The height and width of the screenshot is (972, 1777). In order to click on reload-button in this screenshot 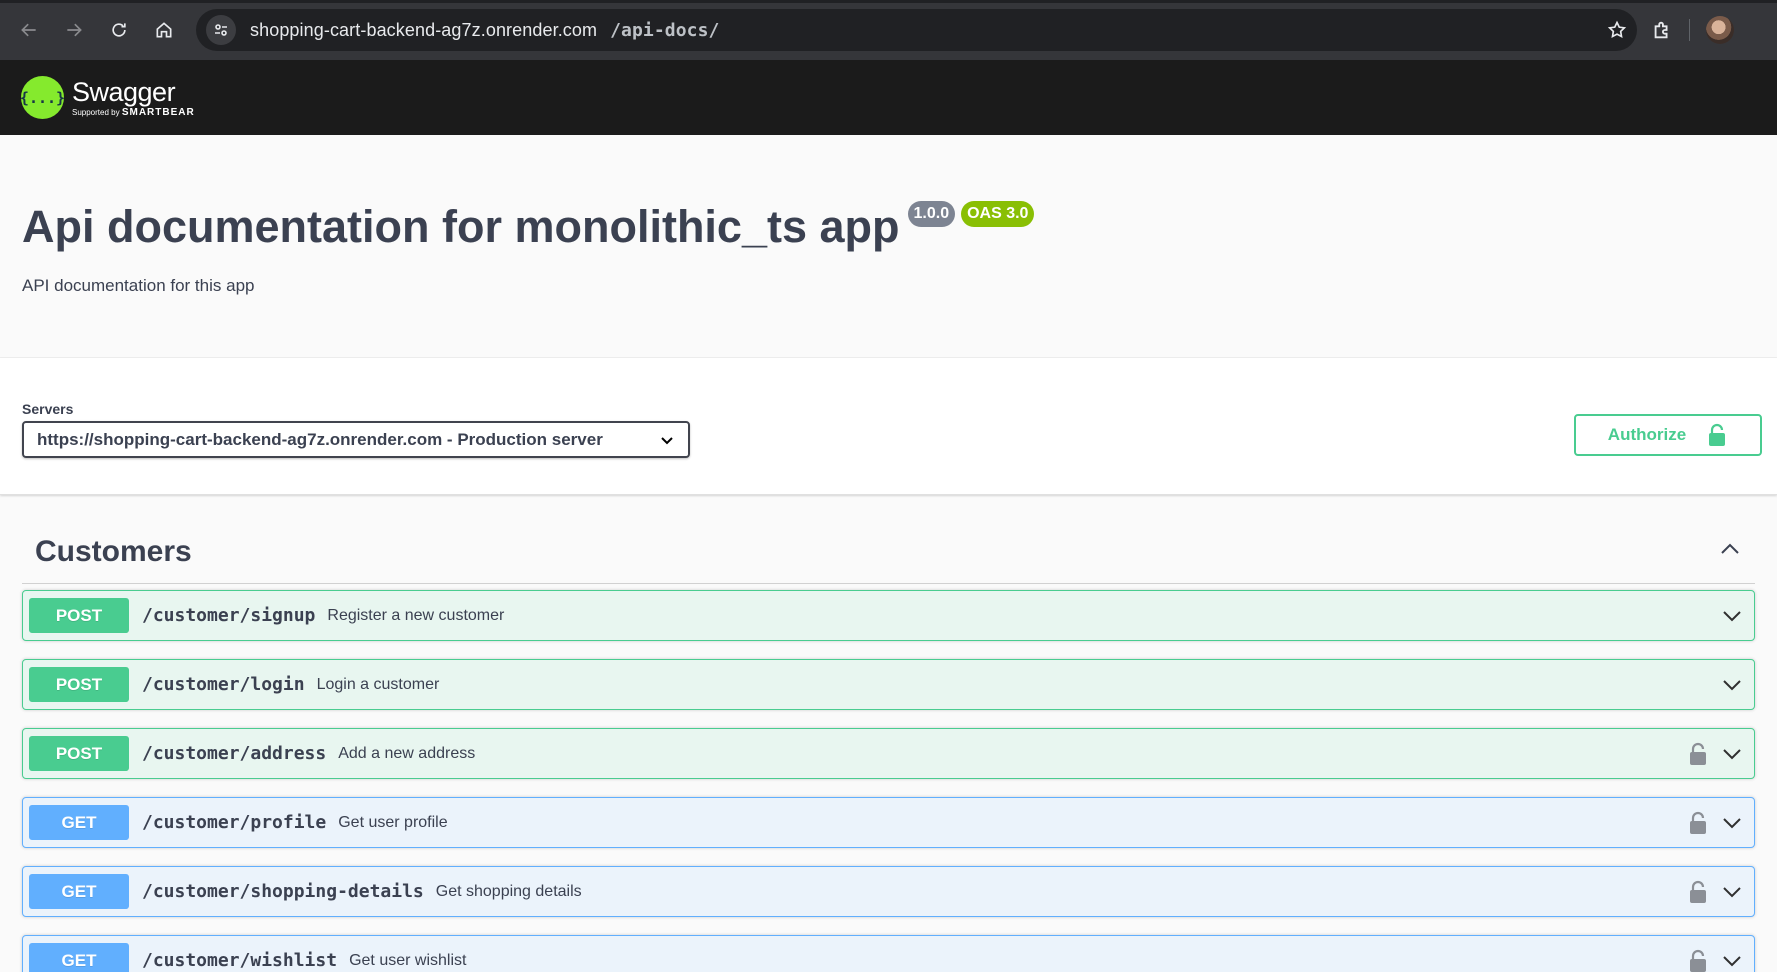, I will do `click(119, 30)`.